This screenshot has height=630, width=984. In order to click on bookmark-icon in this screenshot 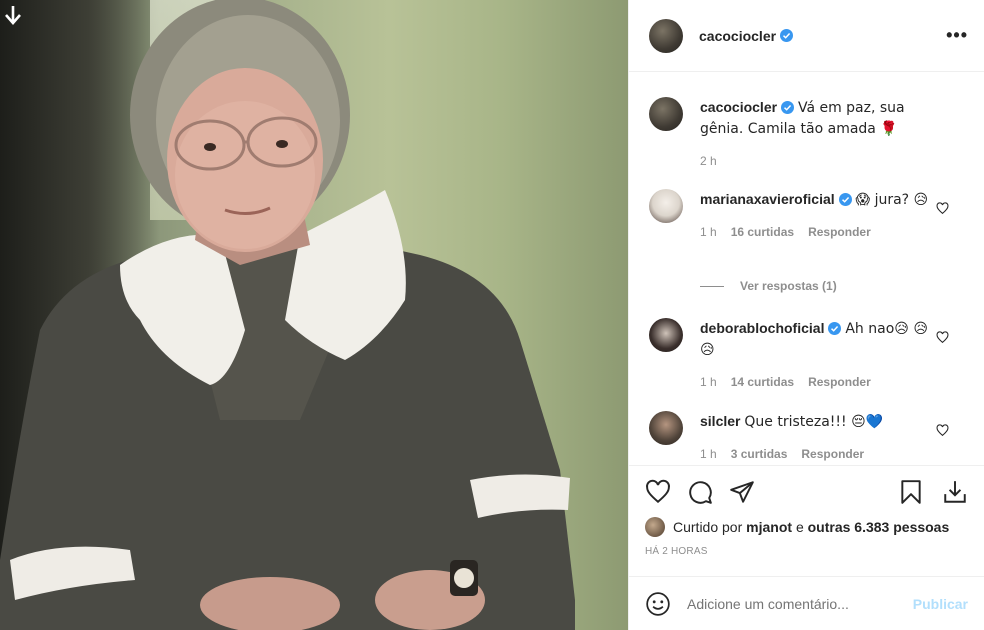, I will do `click(911, 492)`.